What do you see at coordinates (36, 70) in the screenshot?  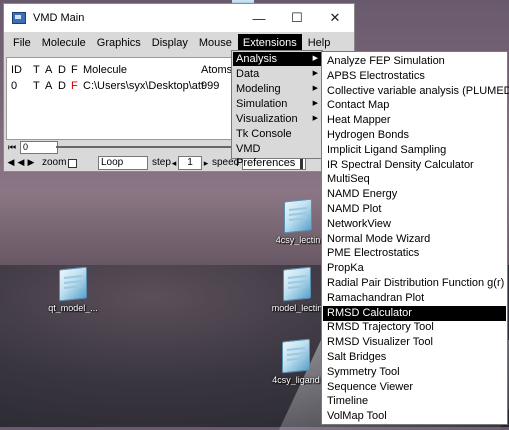 I see `col-top: T` at bounding box center [36, 70].